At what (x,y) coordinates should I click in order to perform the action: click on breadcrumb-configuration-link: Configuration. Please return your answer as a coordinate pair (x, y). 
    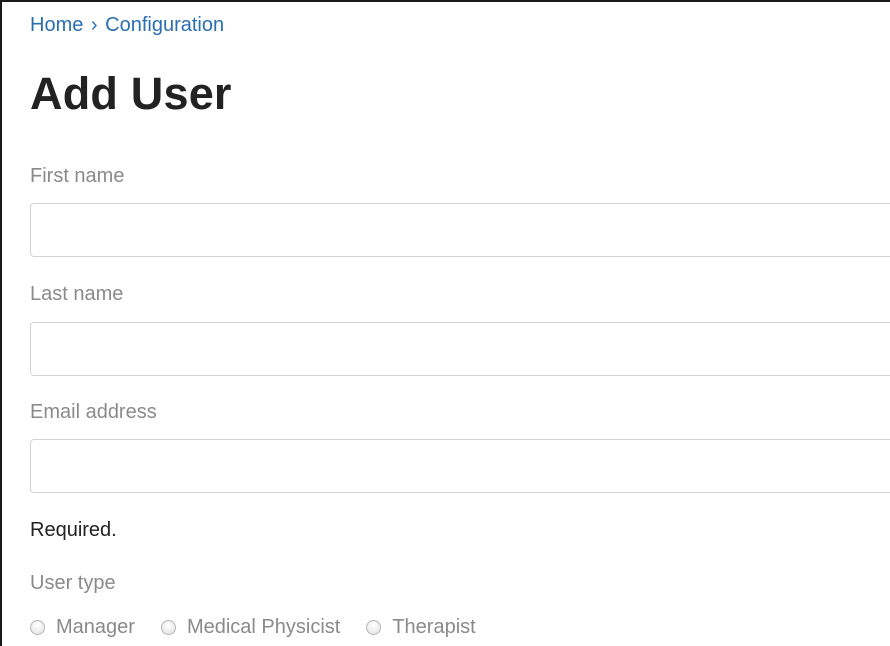
    Looking at the image, I should click on (164, 25).